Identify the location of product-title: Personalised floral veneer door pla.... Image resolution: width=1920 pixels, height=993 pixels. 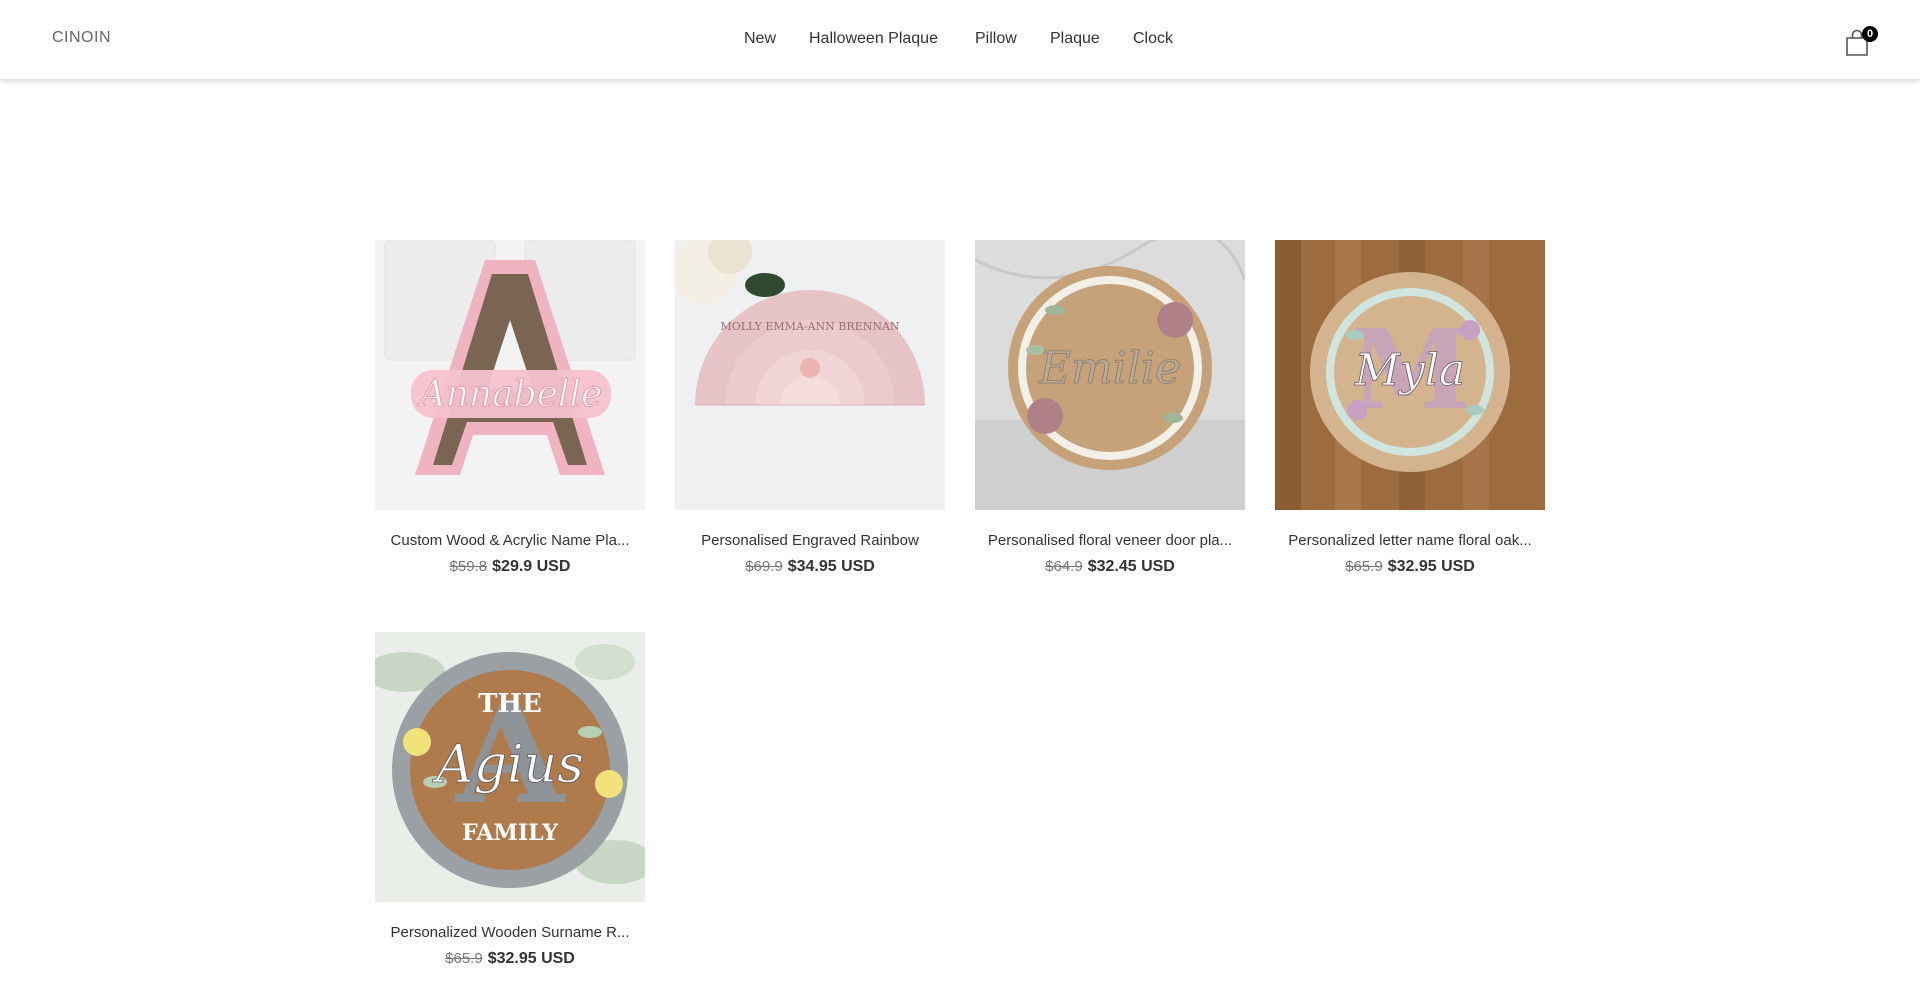
(1110, 540).